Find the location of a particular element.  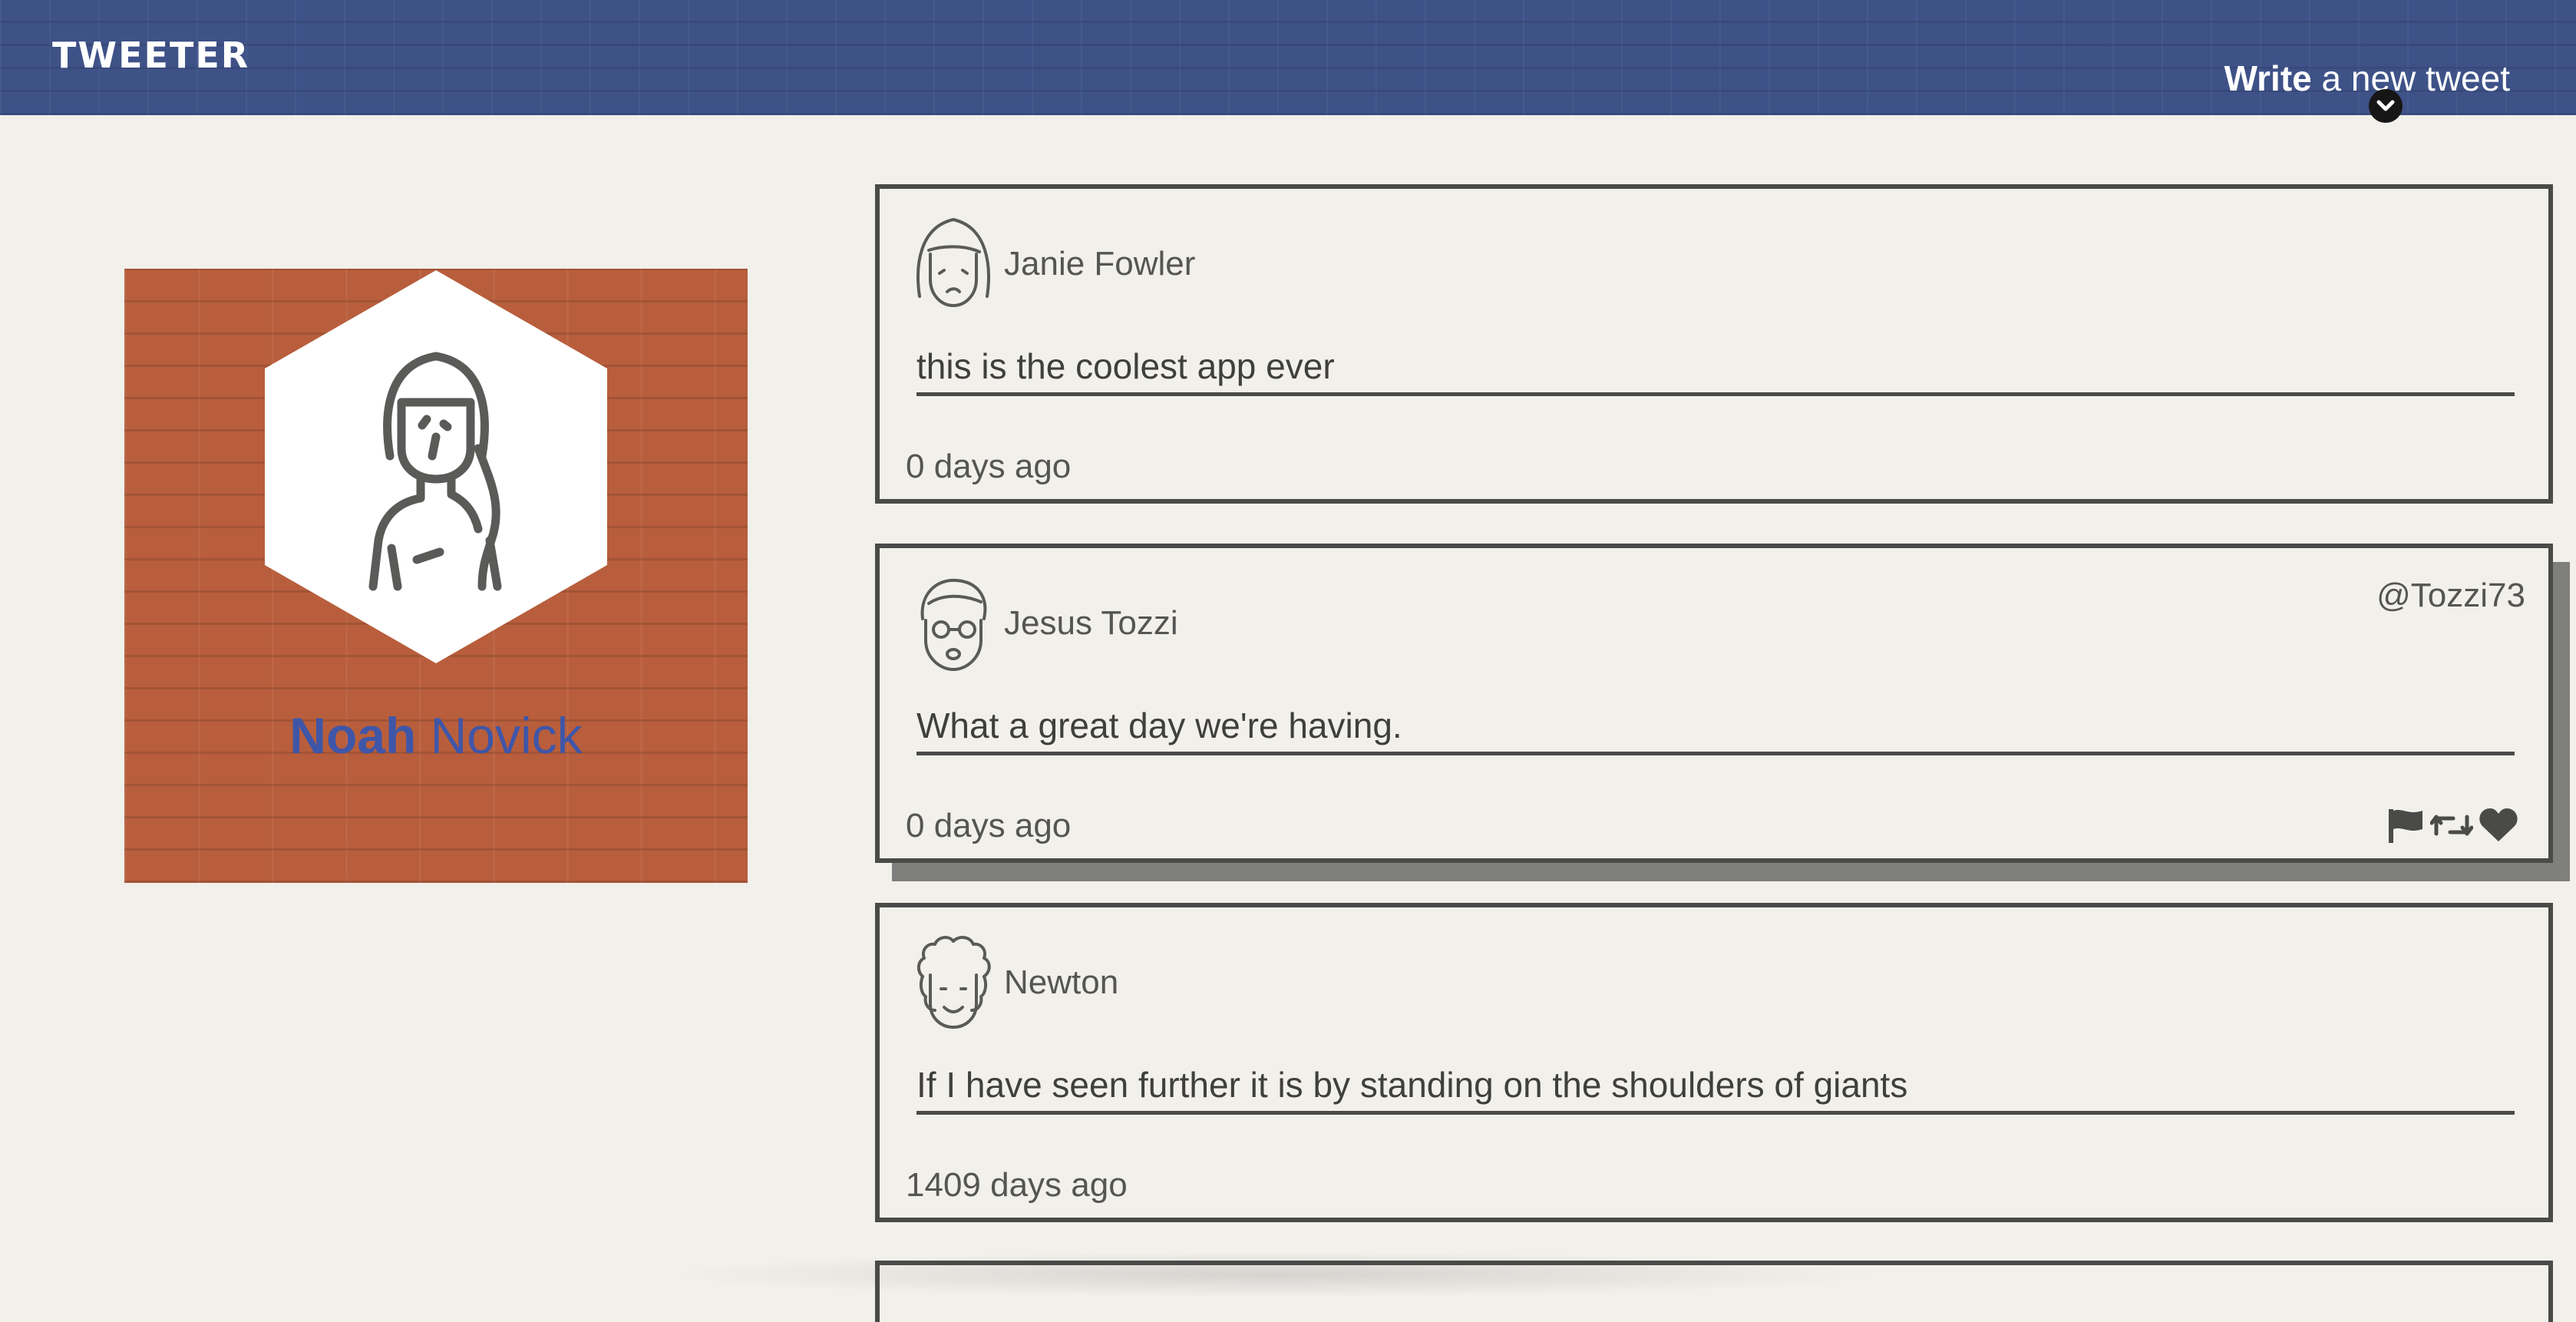

tweet-author: Janie Fowler is located at coordinates (1099, 264).